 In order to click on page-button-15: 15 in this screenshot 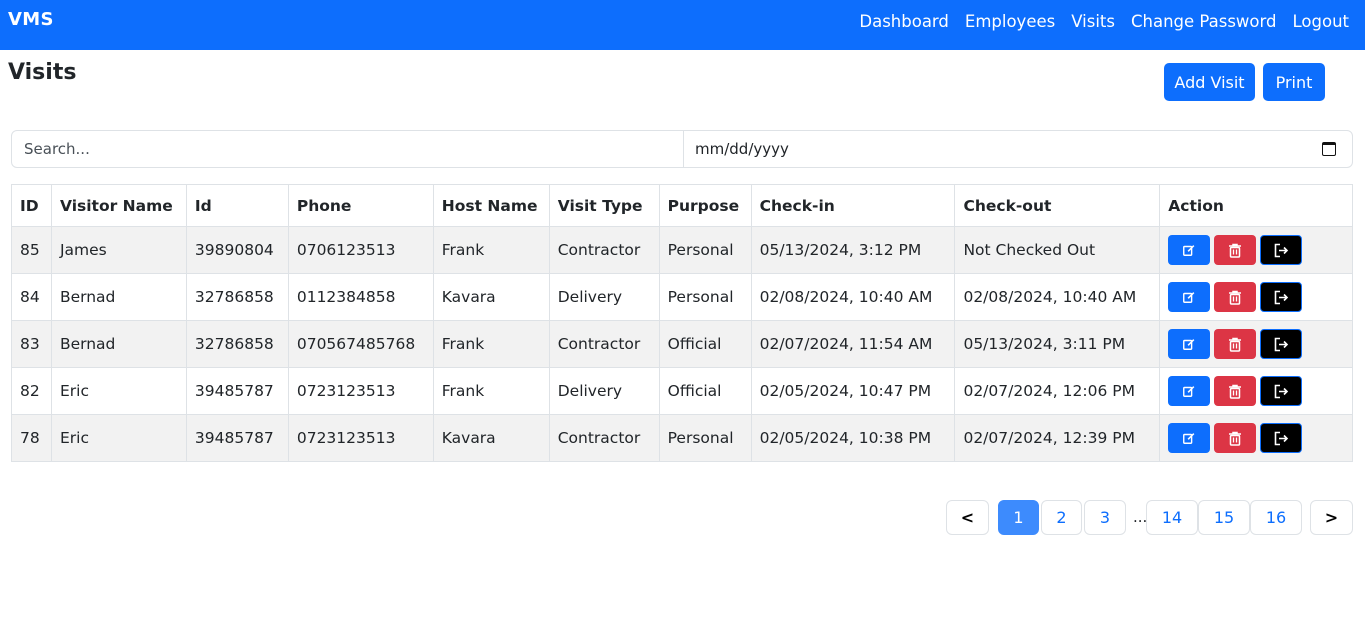, I will do `click(1224, 517)`.